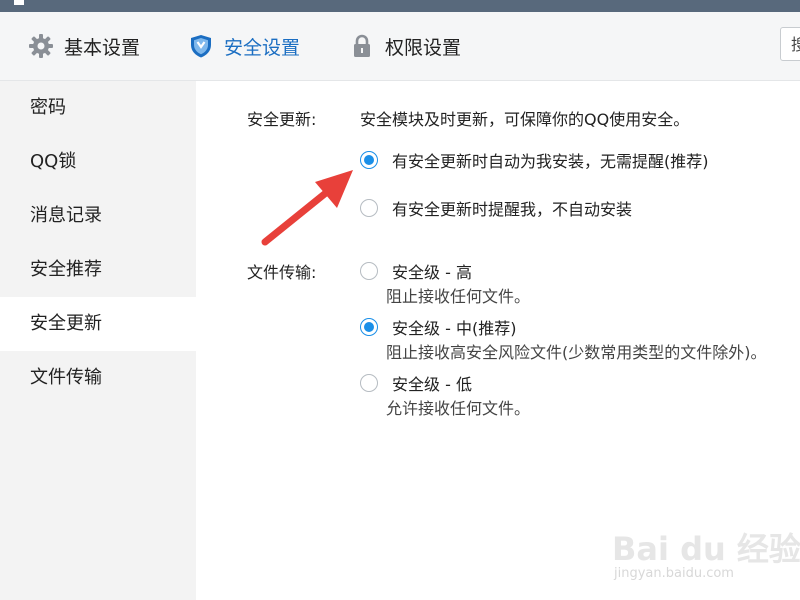  I want to click on tab-security-settings: 安全设置, so click(244, 46).